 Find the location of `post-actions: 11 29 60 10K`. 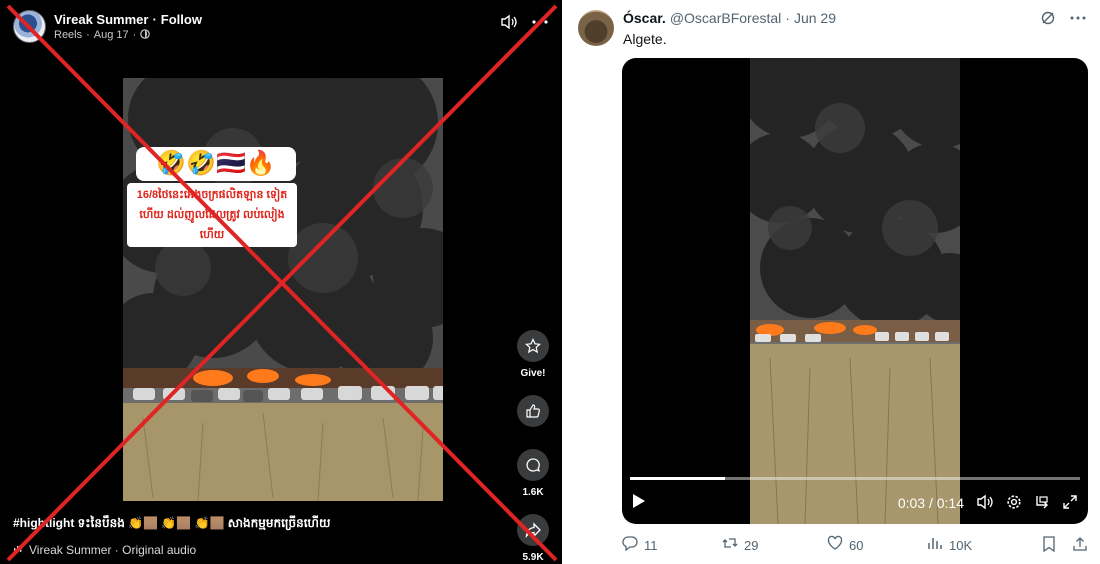

post-actions: 11 29 60 10K is located at coordinates (855, 545).